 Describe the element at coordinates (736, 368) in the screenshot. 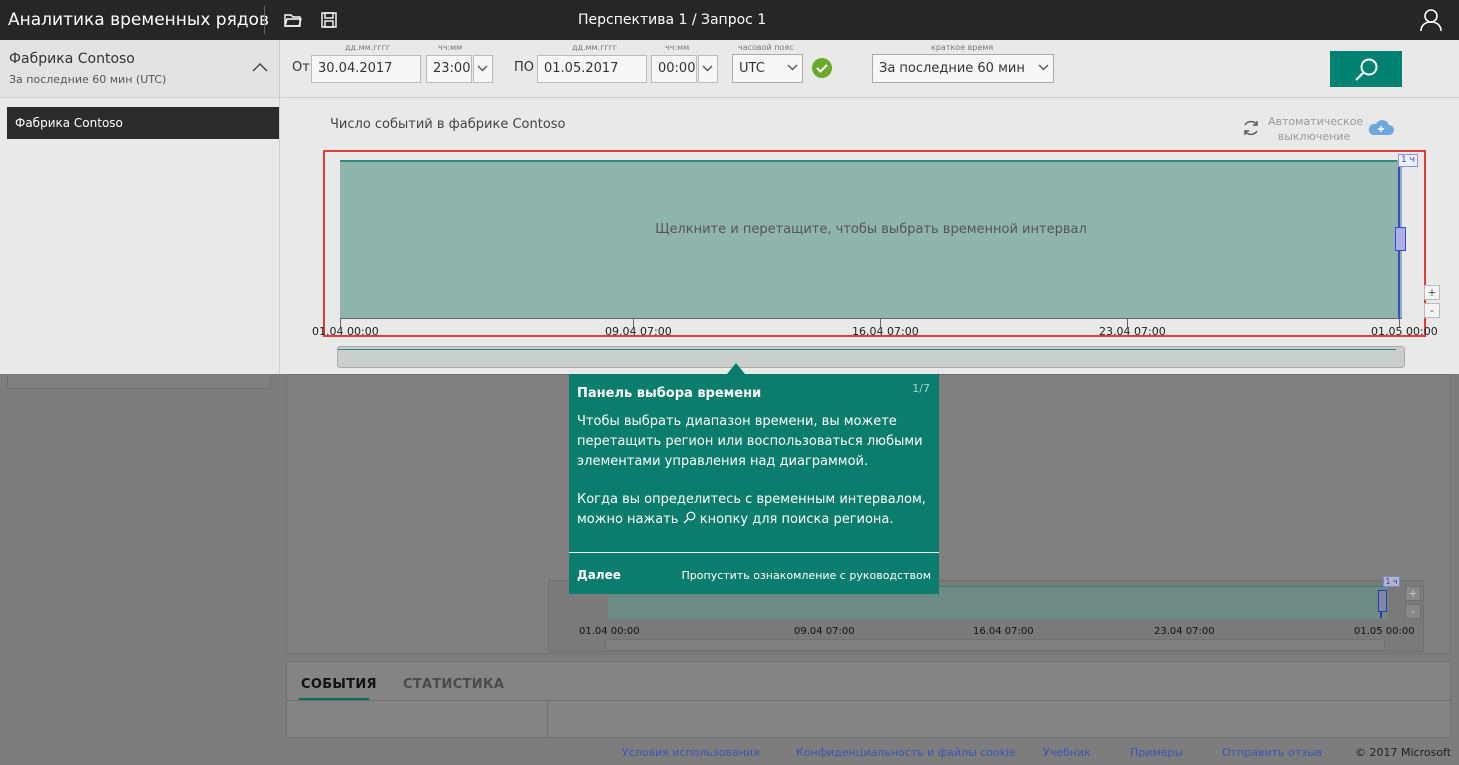

I see `tour-pointer` at that location.